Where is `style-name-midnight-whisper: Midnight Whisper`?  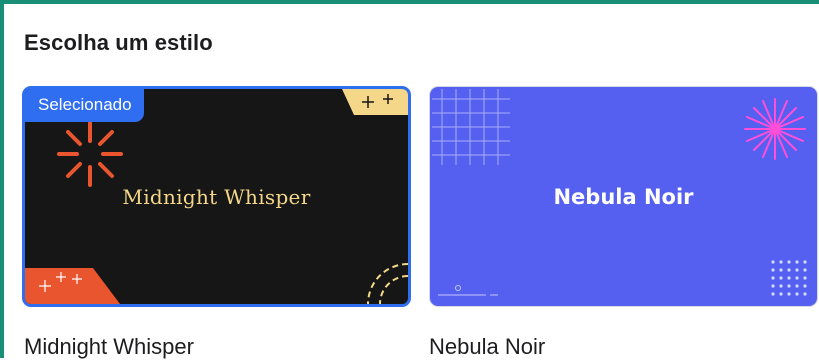 style-name-midnight-whisper: Midnight Whisper is located at coordinates (109, 347).